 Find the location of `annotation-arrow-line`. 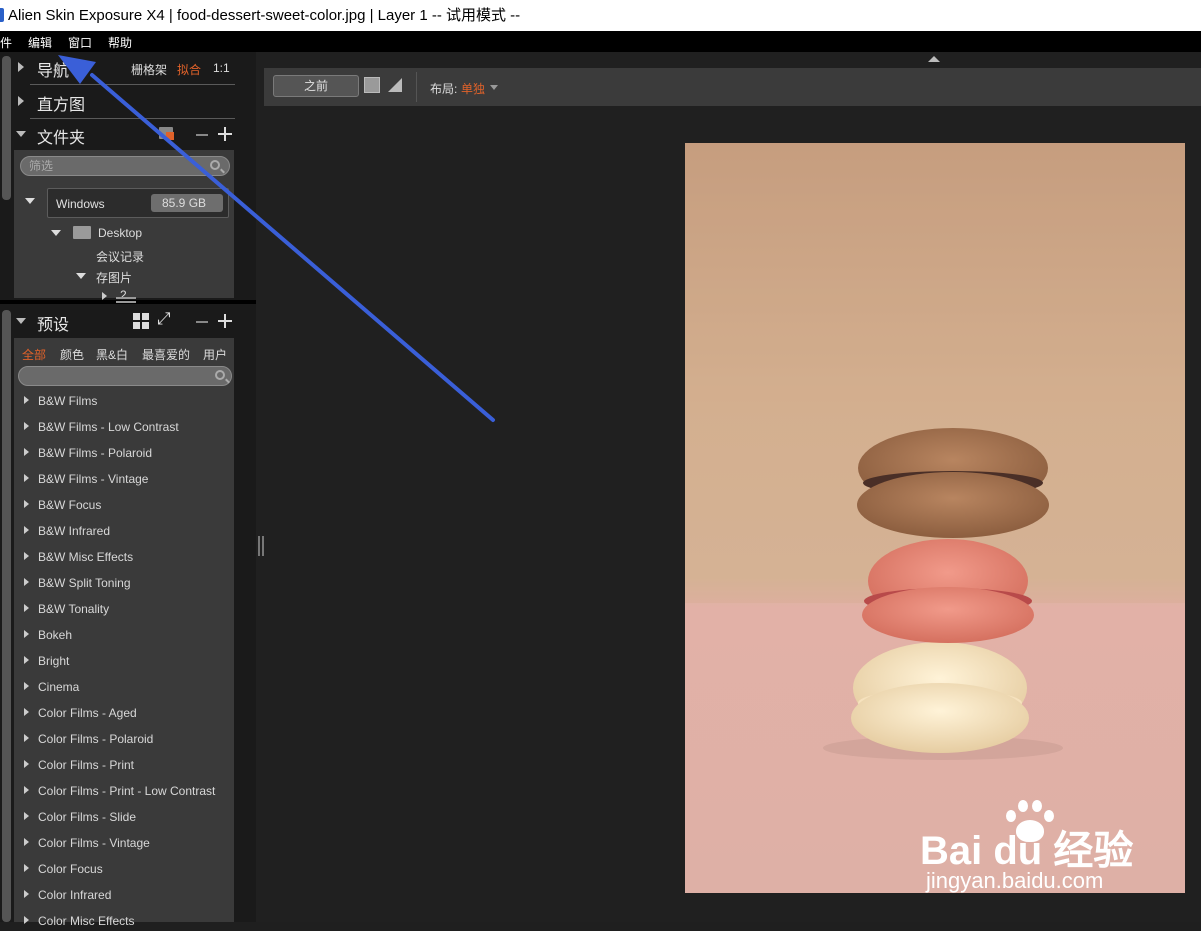

annotation-arrow-line is located at coordinates (292, 247).